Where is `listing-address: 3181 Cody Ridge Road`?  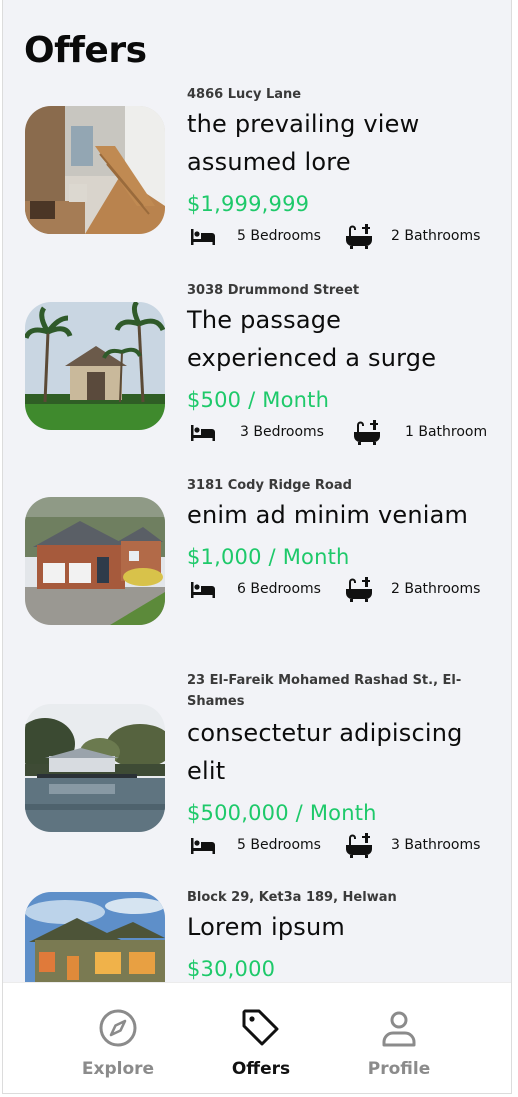 listing-address: 3181 Cody Ridge Road is located at coordinates (269, 485).